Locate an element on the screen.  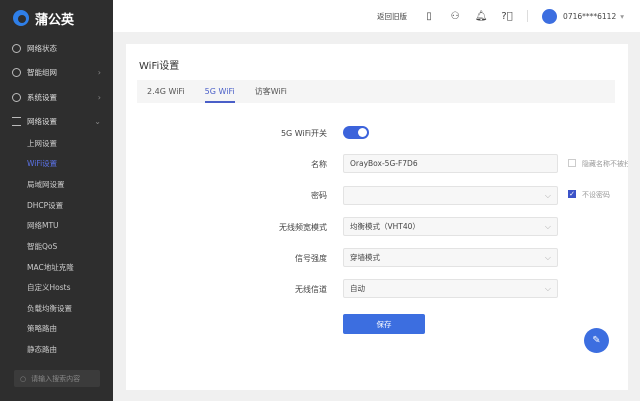
back-to-old-version-link: 返回旧版 is located at coordinates (392, 16).